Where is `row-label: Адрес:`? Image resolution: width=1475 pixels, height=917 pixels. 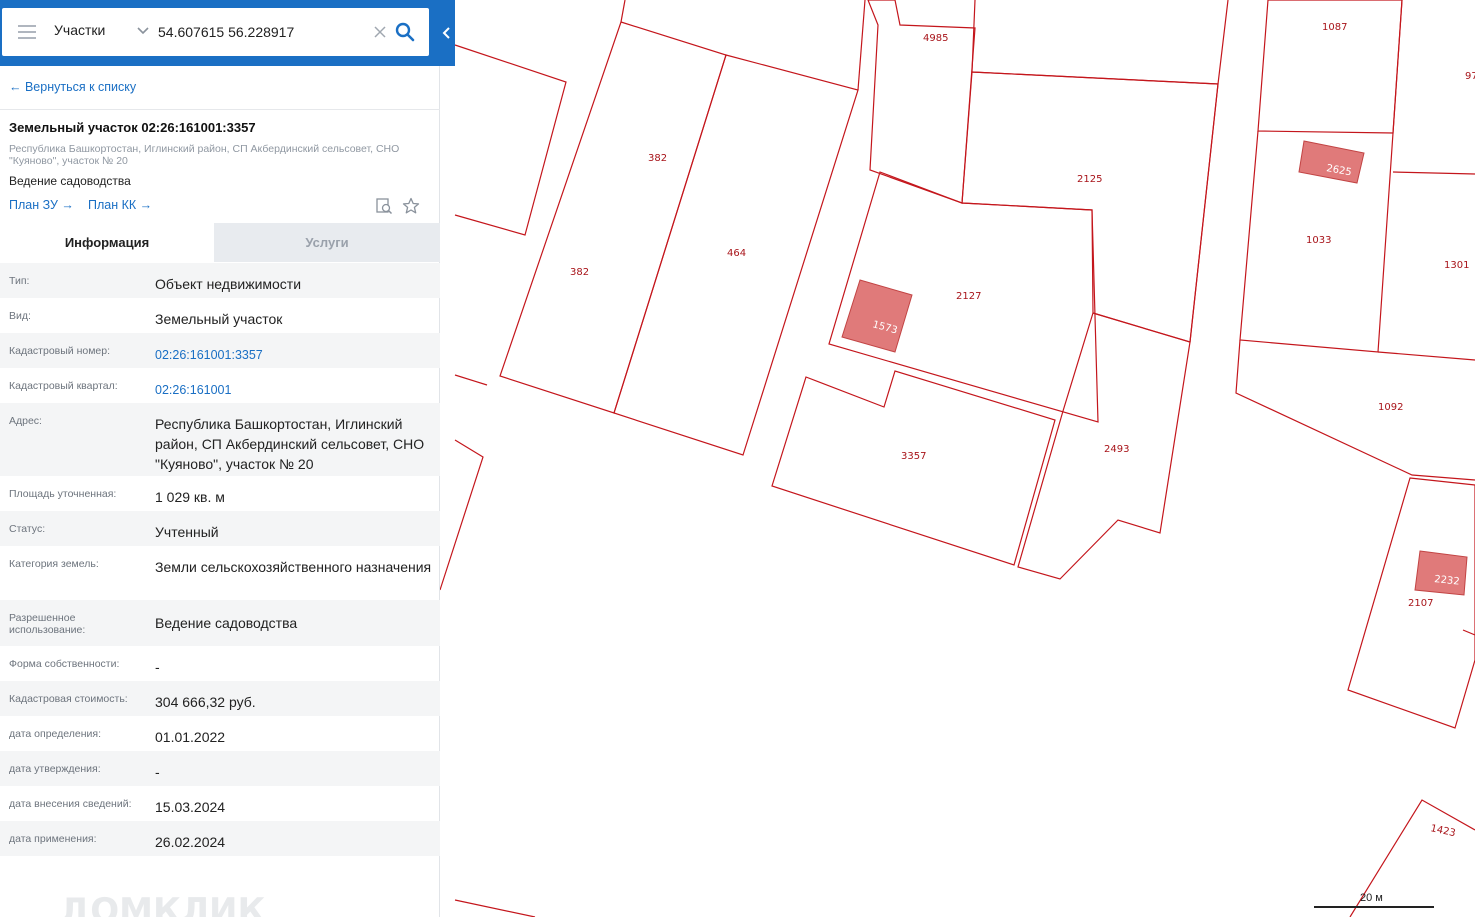
row-label: Адрес: is located at coordinates (25, 421).